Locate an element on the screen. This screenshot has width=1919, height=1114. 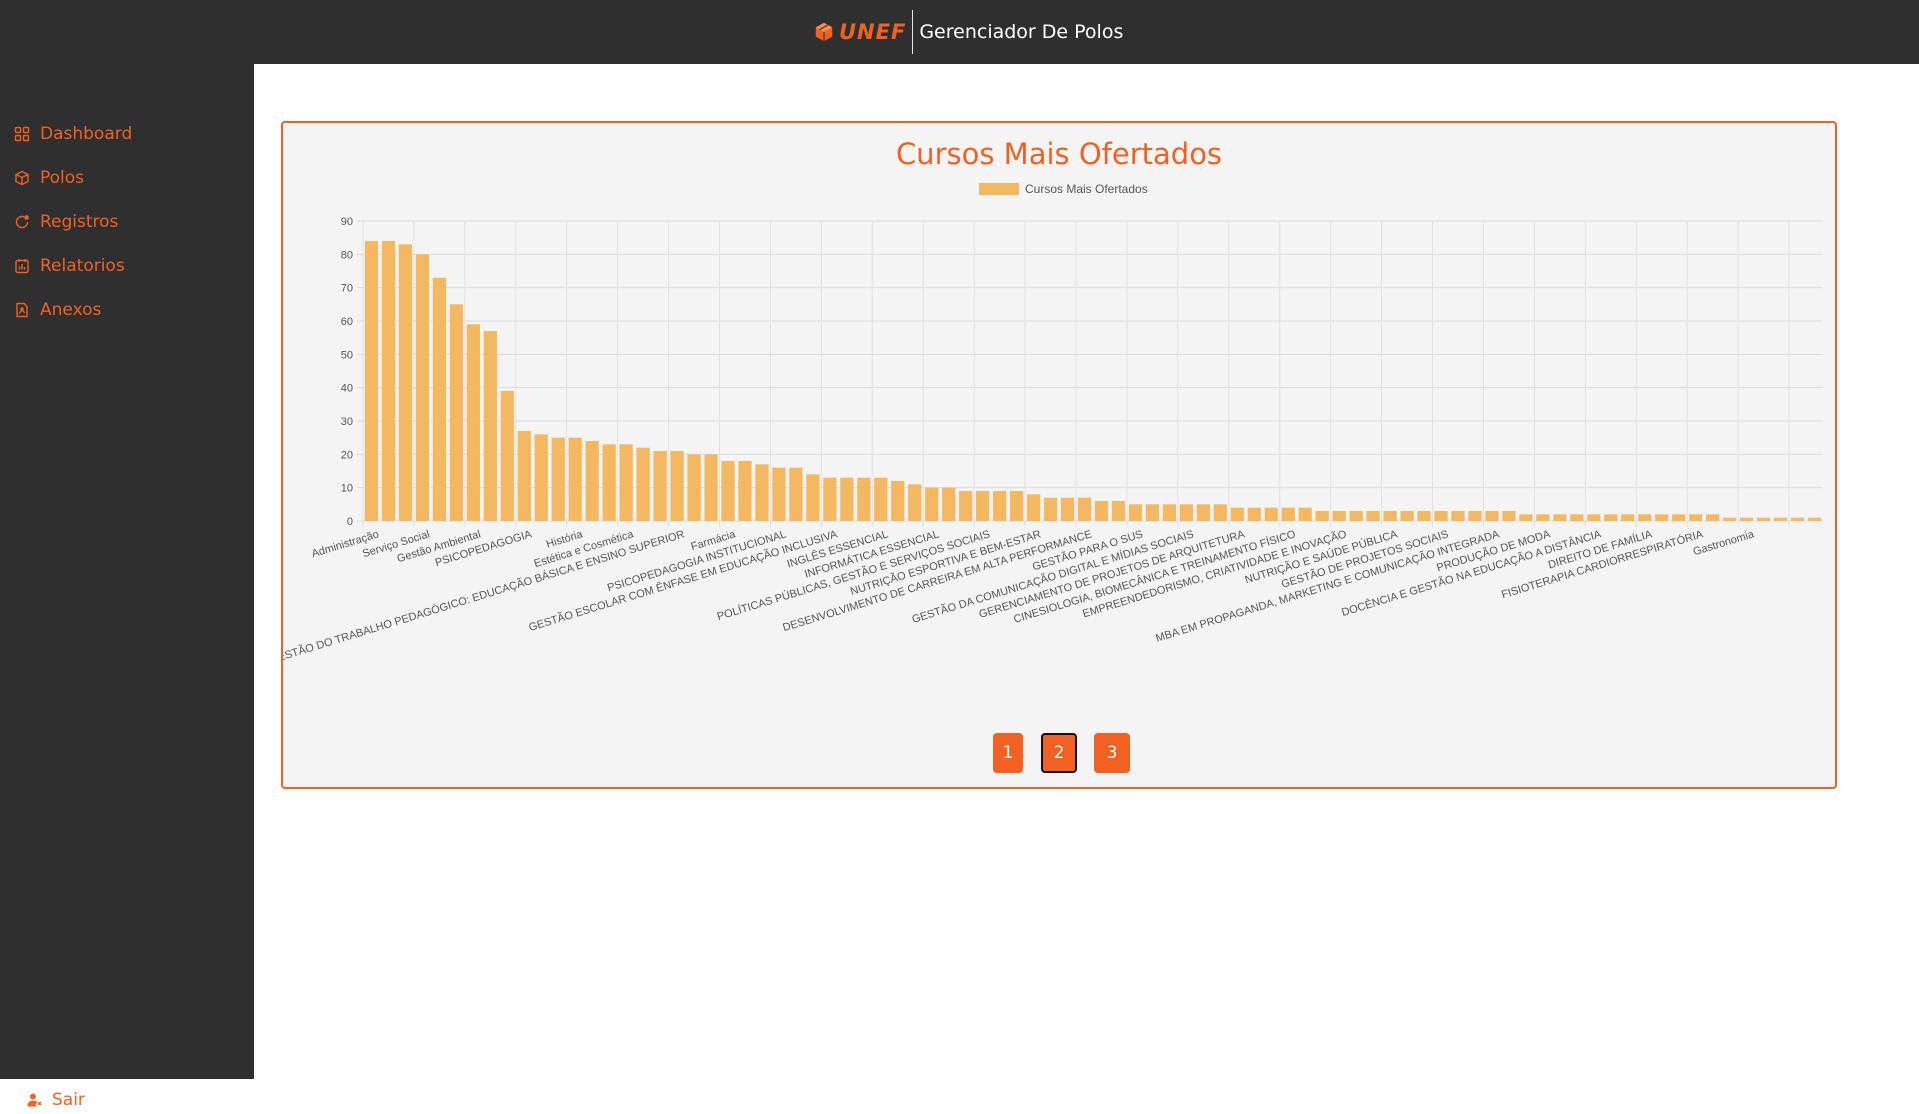
y-tick-label: 70 is located at coordinates (347, 289).